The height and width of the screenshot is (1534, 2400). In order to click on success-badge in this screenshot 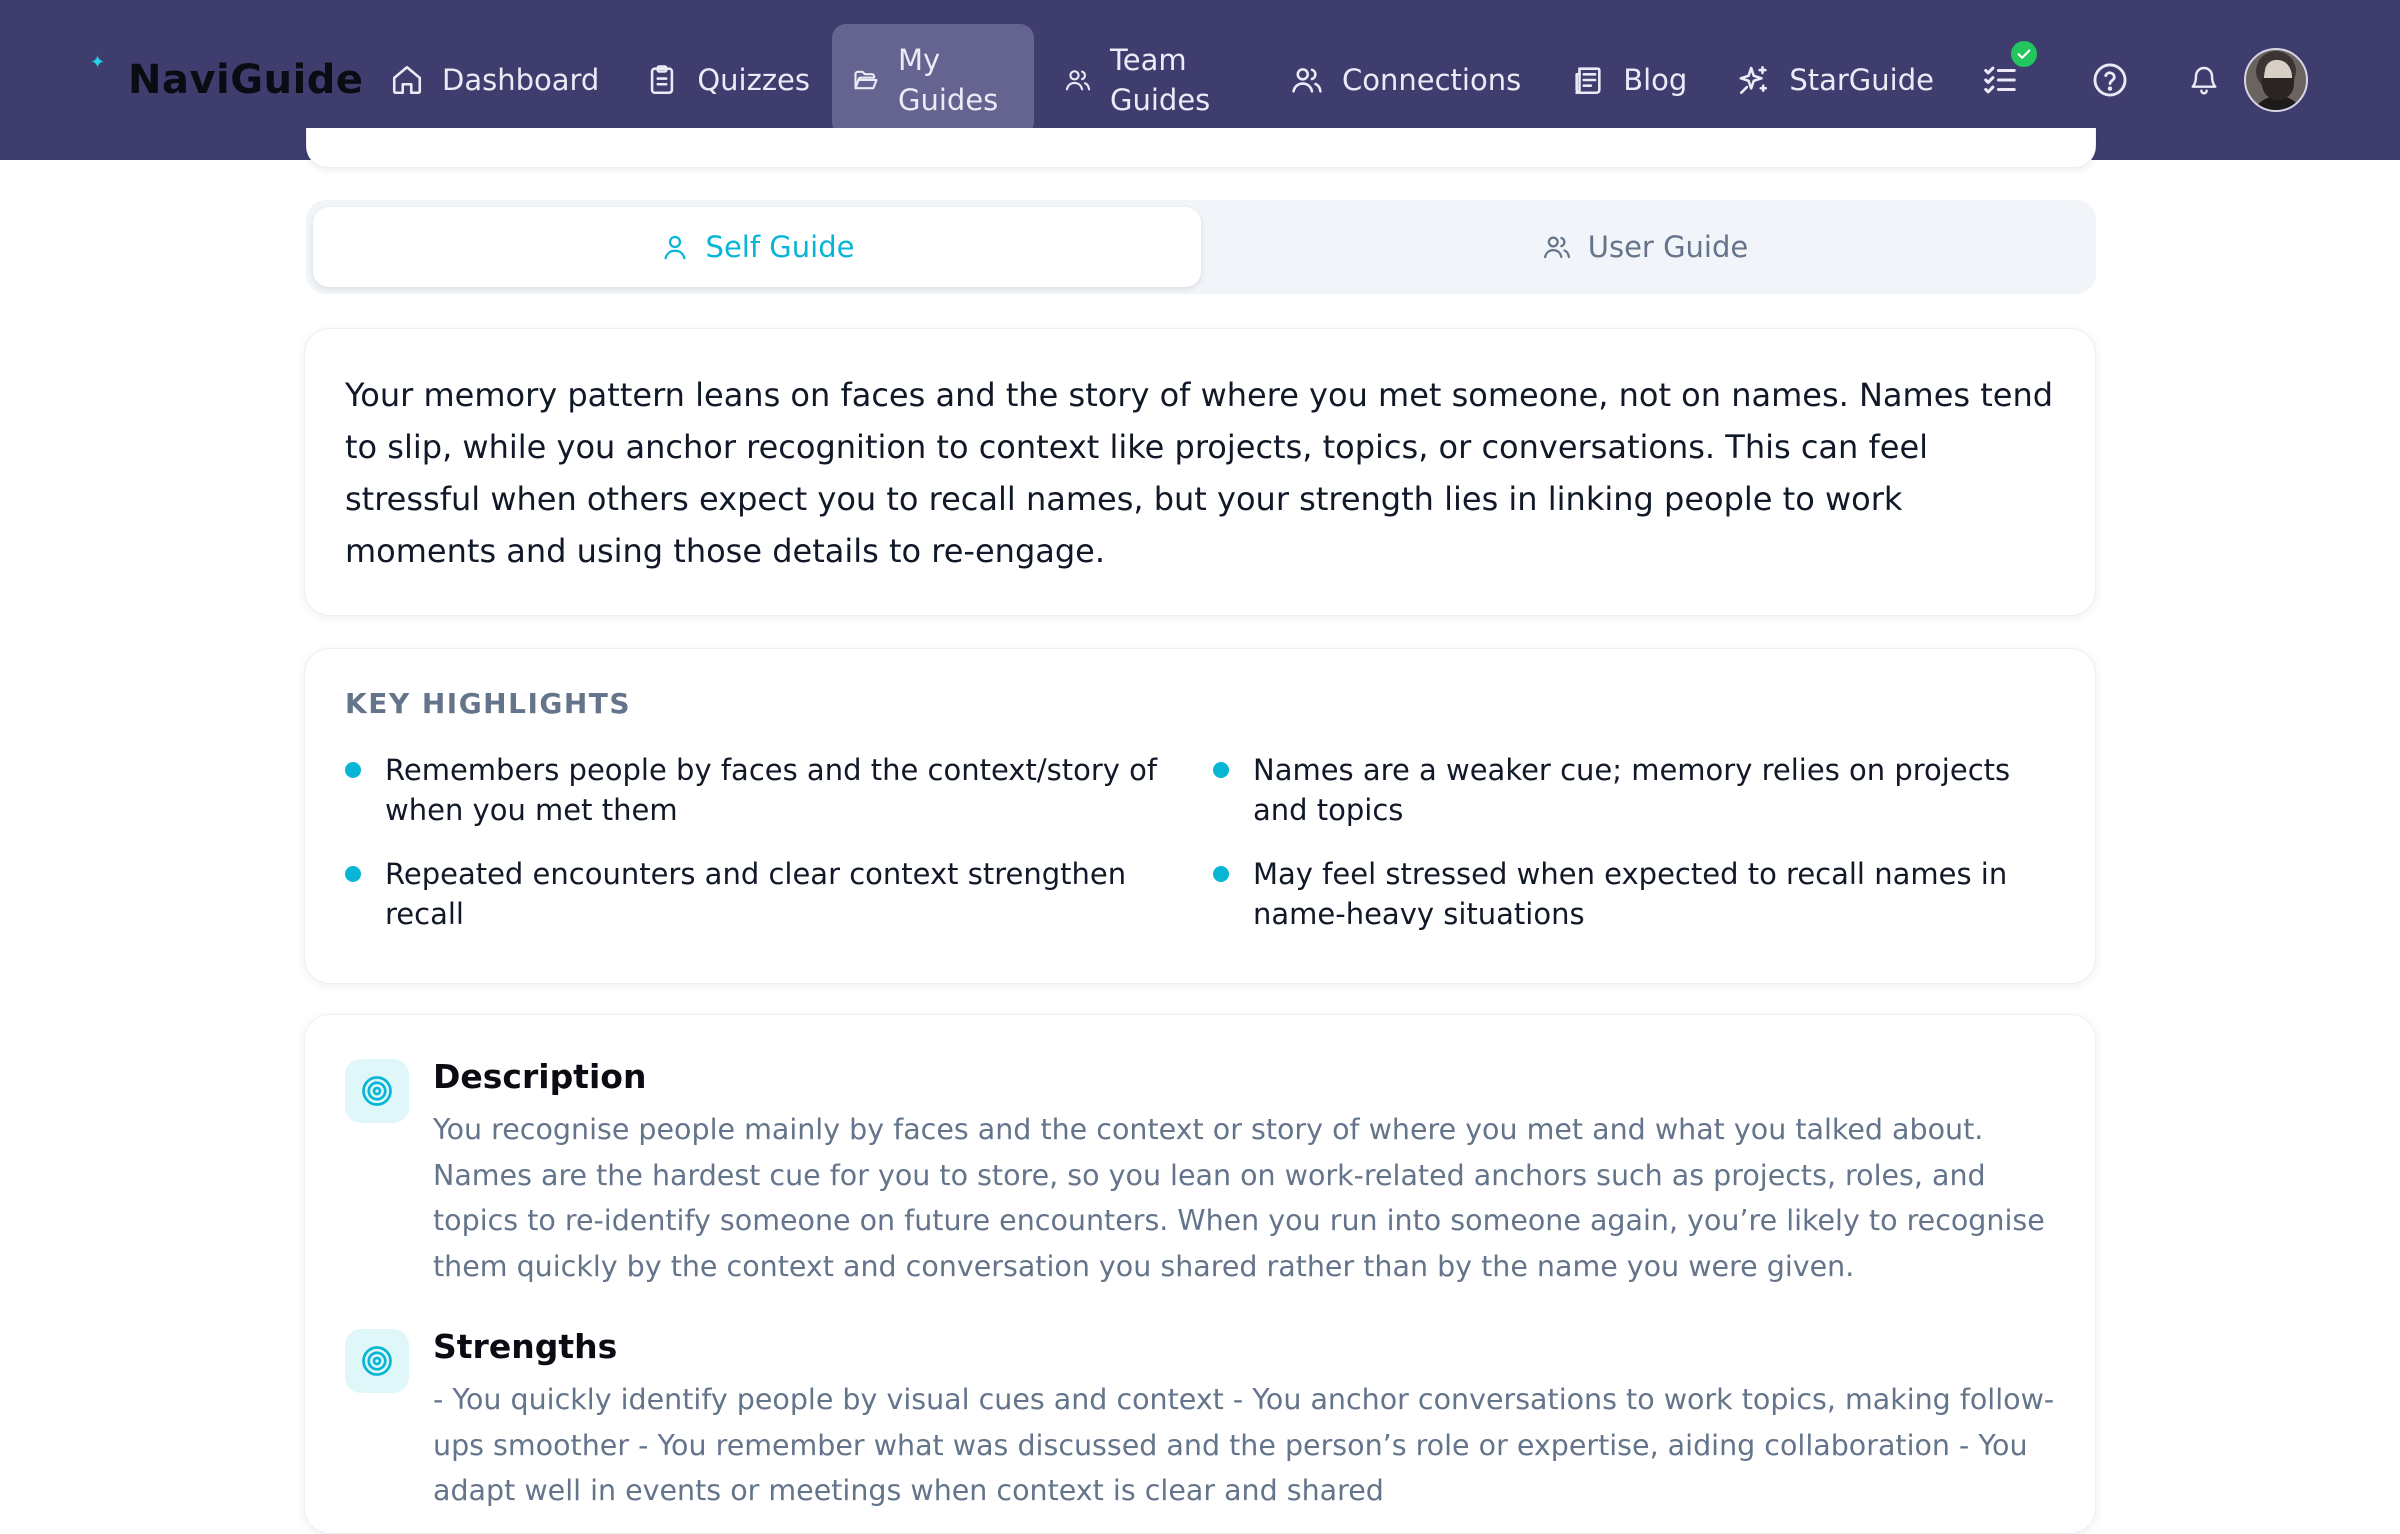, I will do `click(2024, 54)`.